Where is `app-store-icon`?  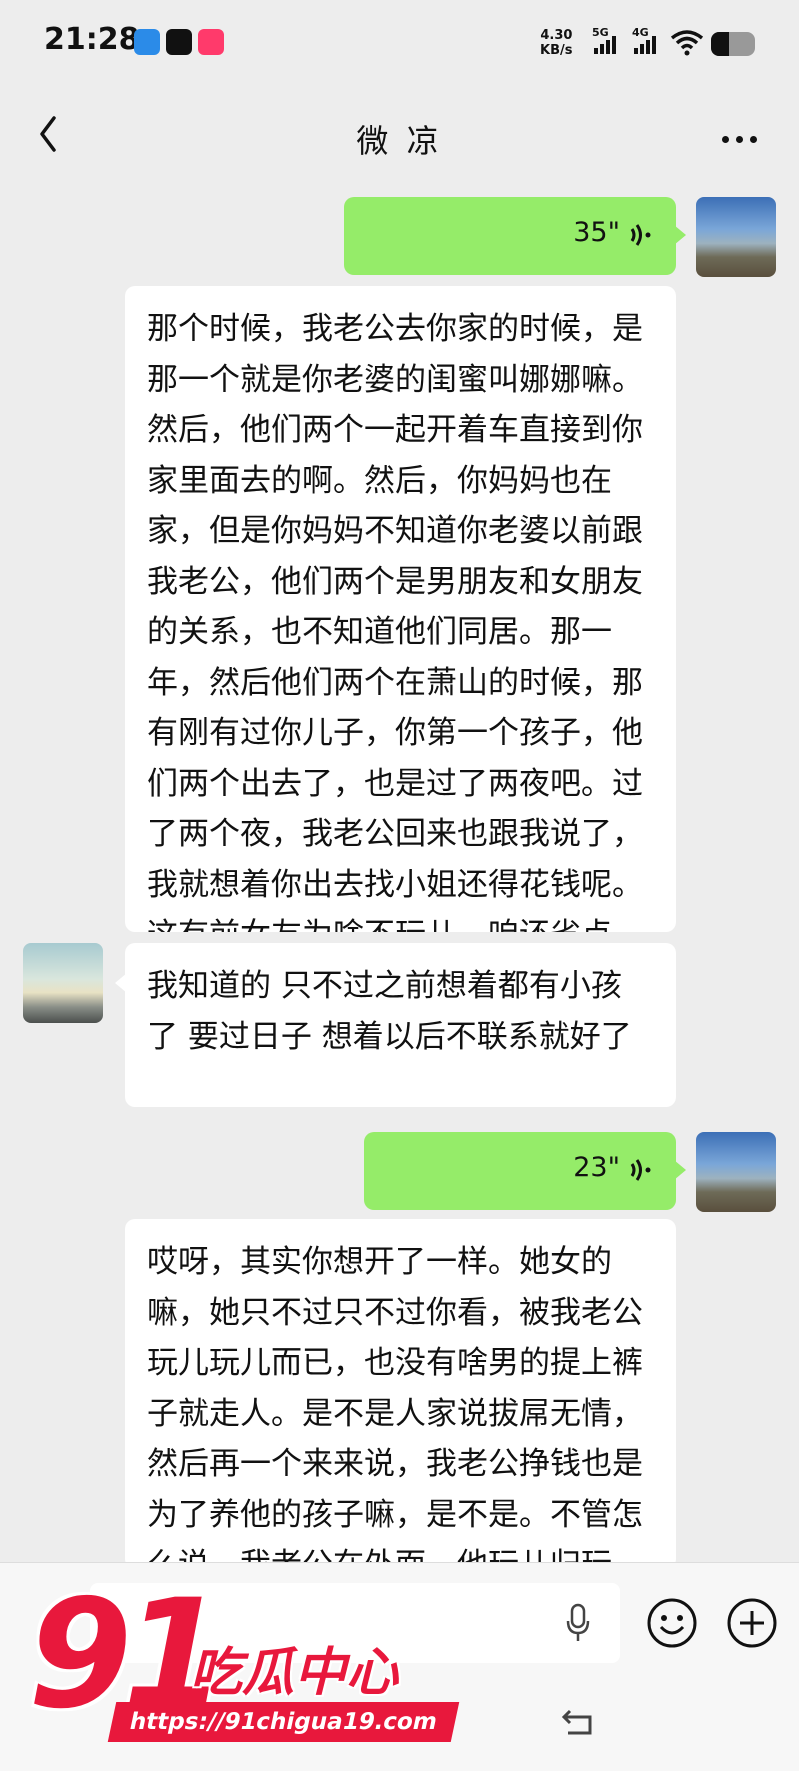 app-store-icon is located at coordinates (211, 42).